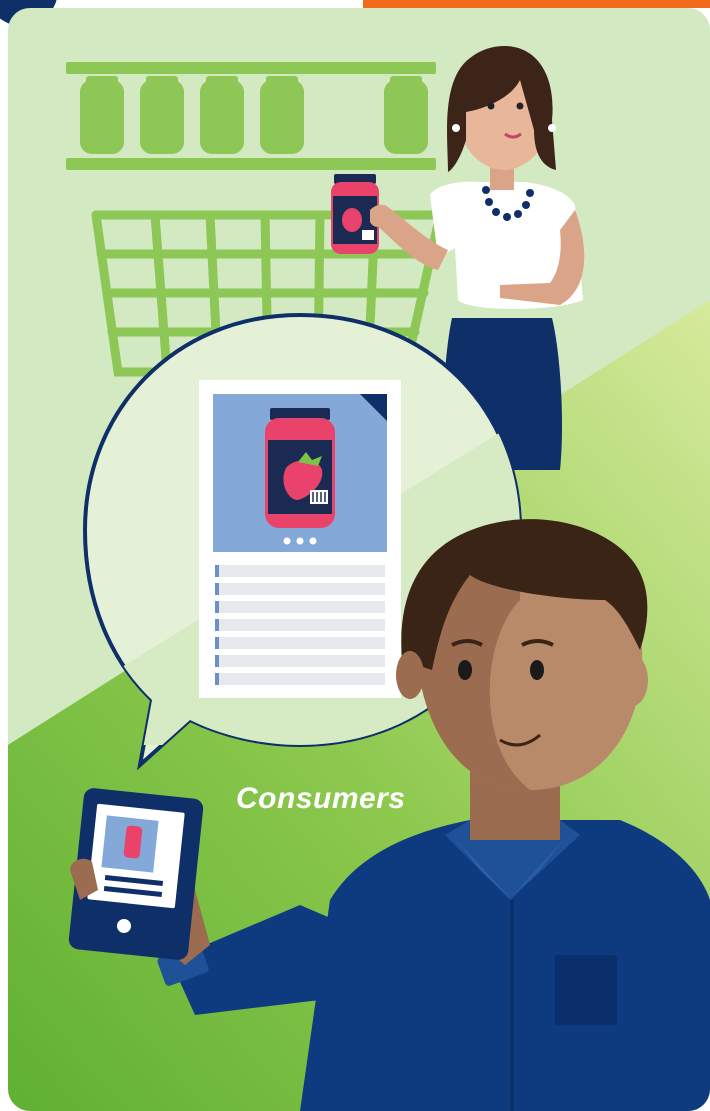 The image size is (710, 1111). I want to click on more-dots-icon, so click(300, 541).